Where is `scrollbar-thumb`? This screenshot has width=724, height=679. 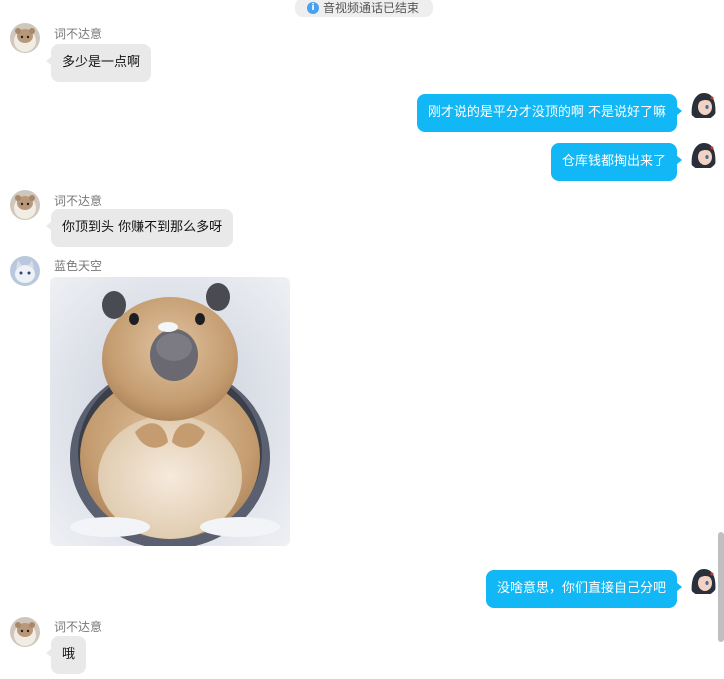
scrollbar-thumb is located at coordinates (721, 587).